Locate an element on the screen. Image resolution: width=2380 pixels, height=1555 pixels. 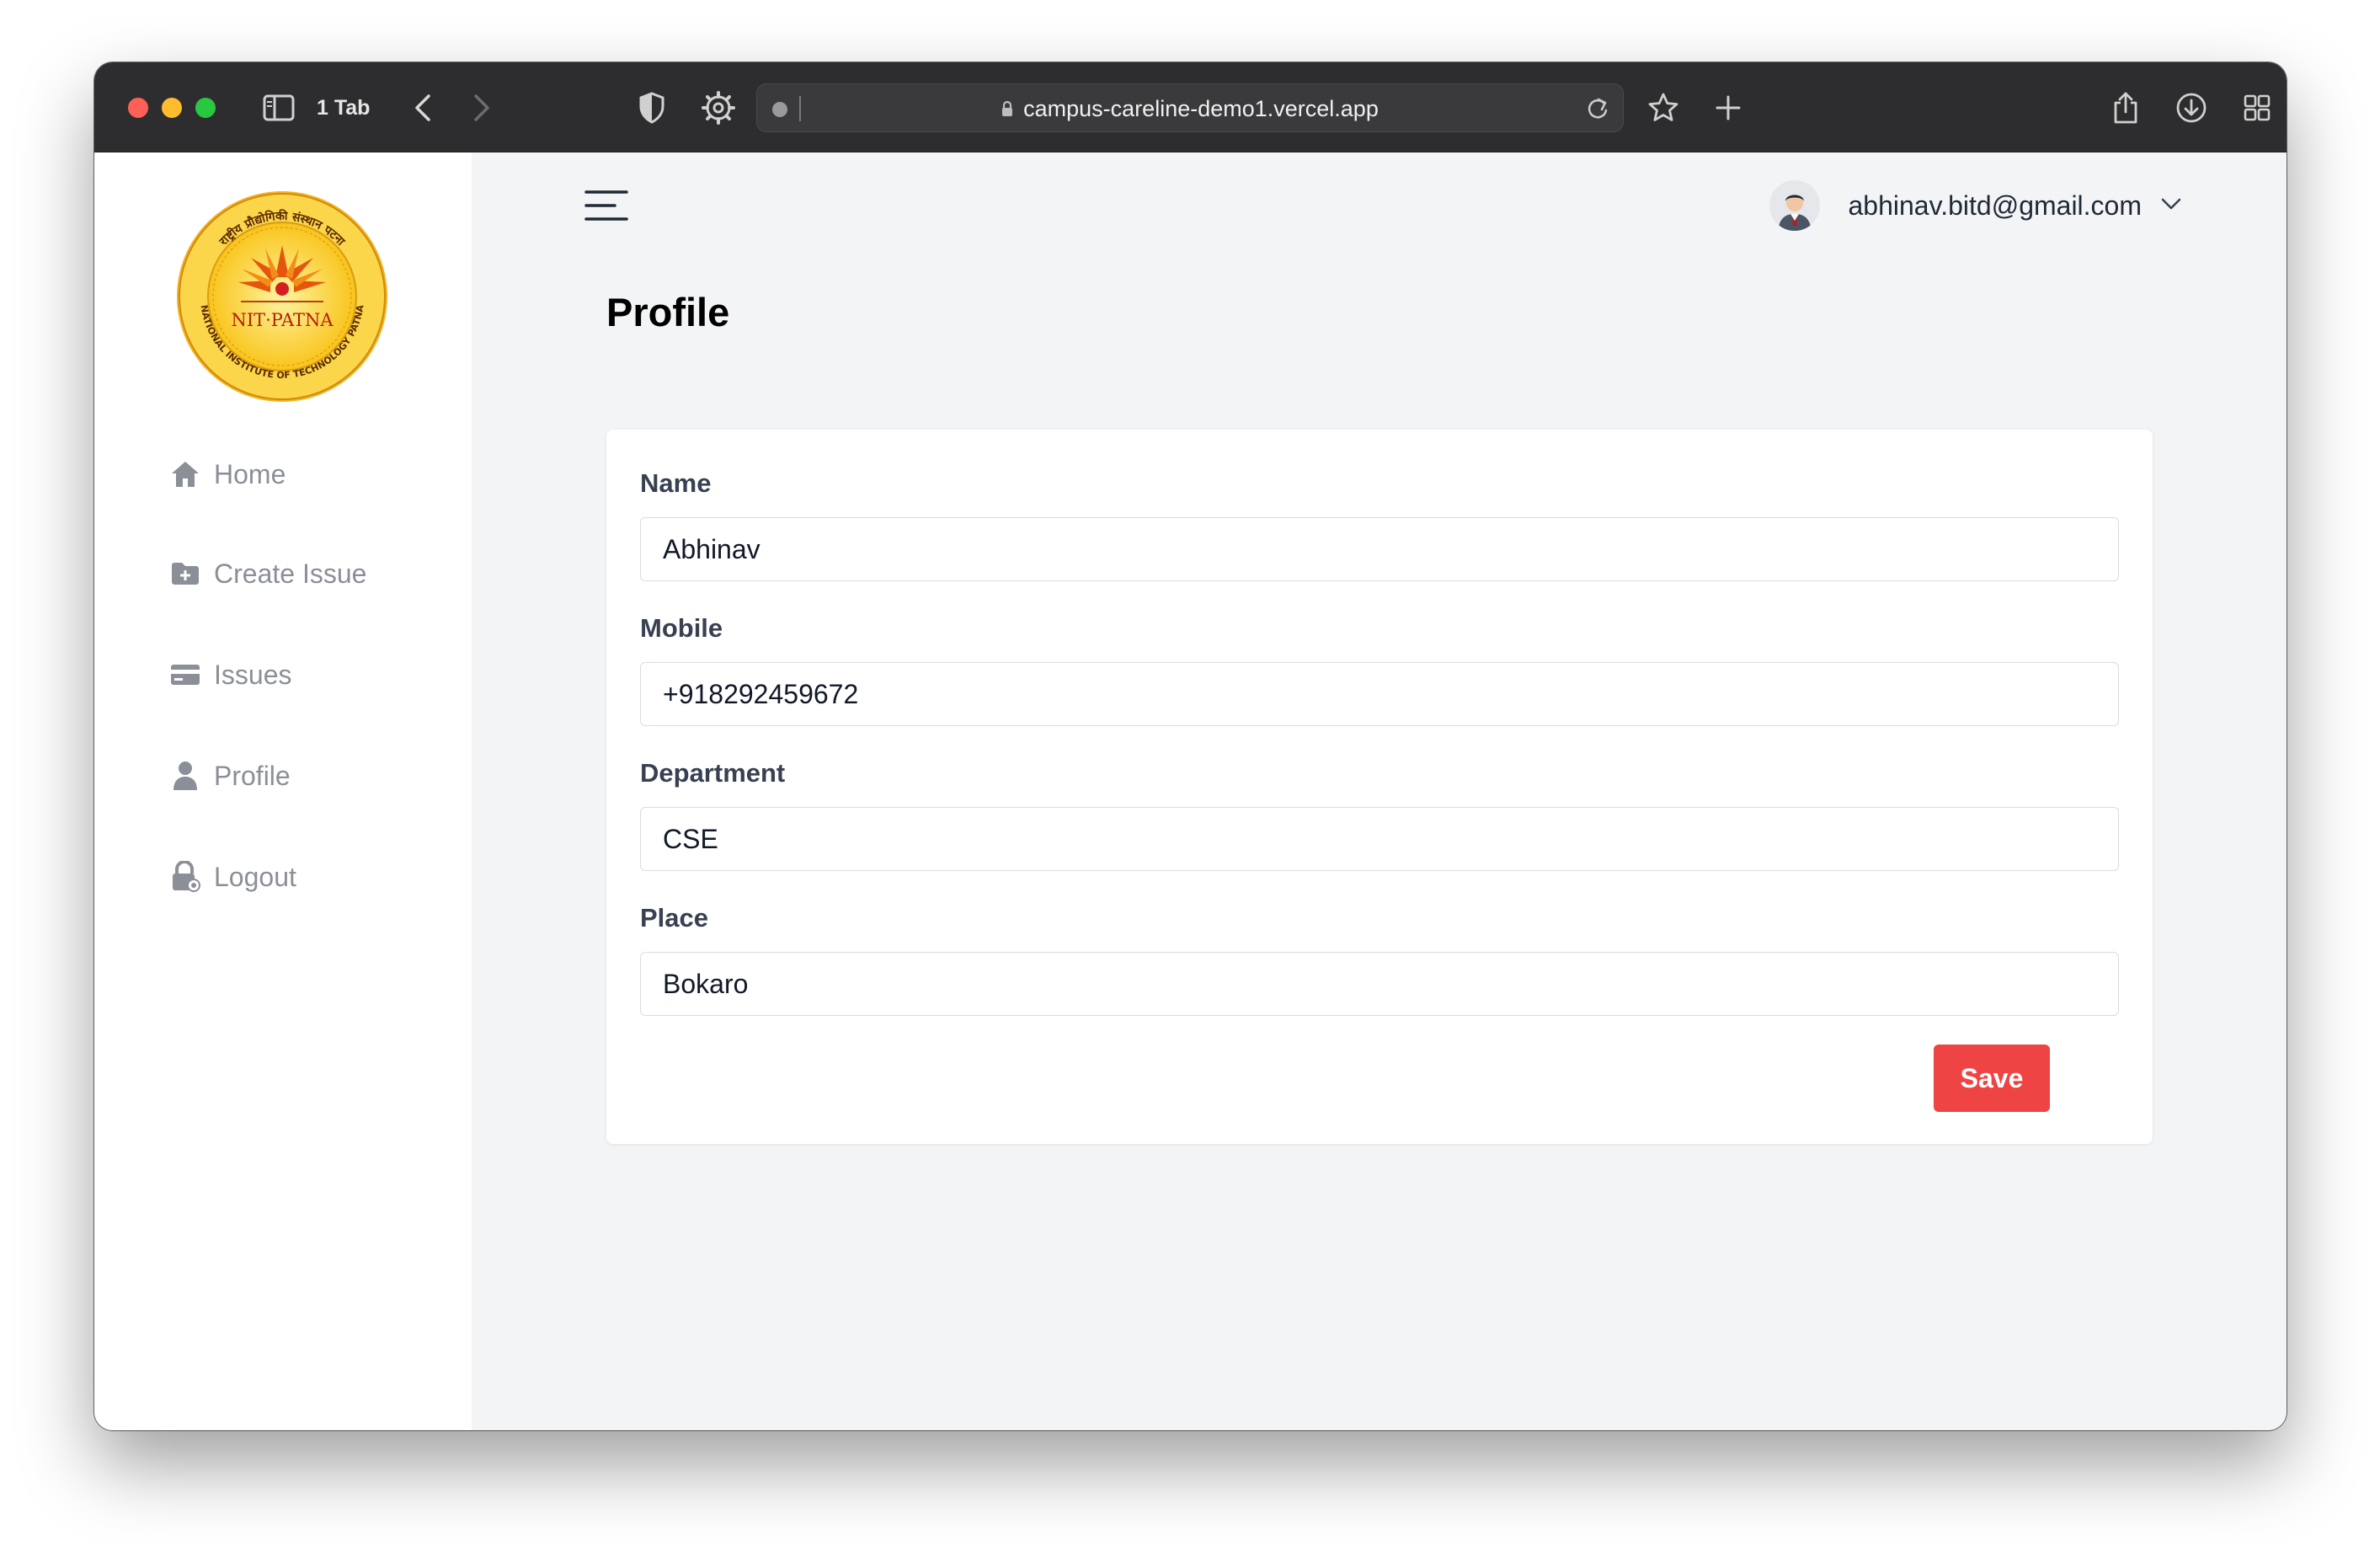
zoom-window-button is located at coordinates (205, 108).